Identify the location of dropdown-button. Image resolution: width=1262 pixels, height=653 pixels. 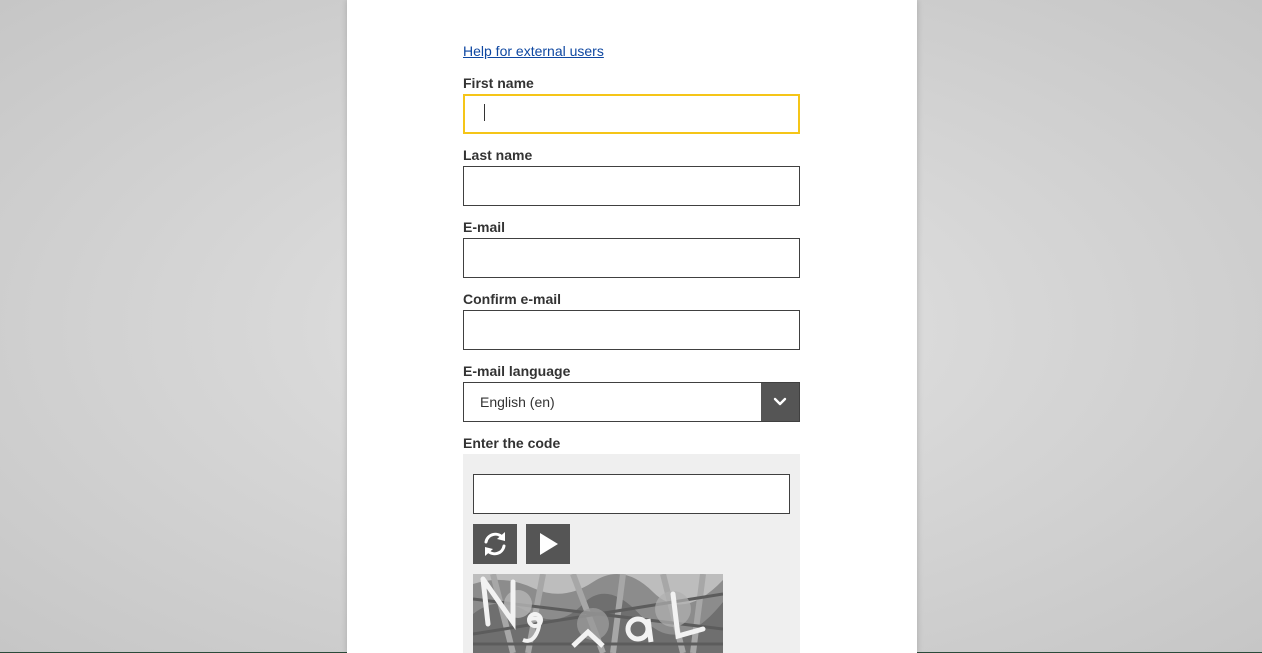
(780, 402).